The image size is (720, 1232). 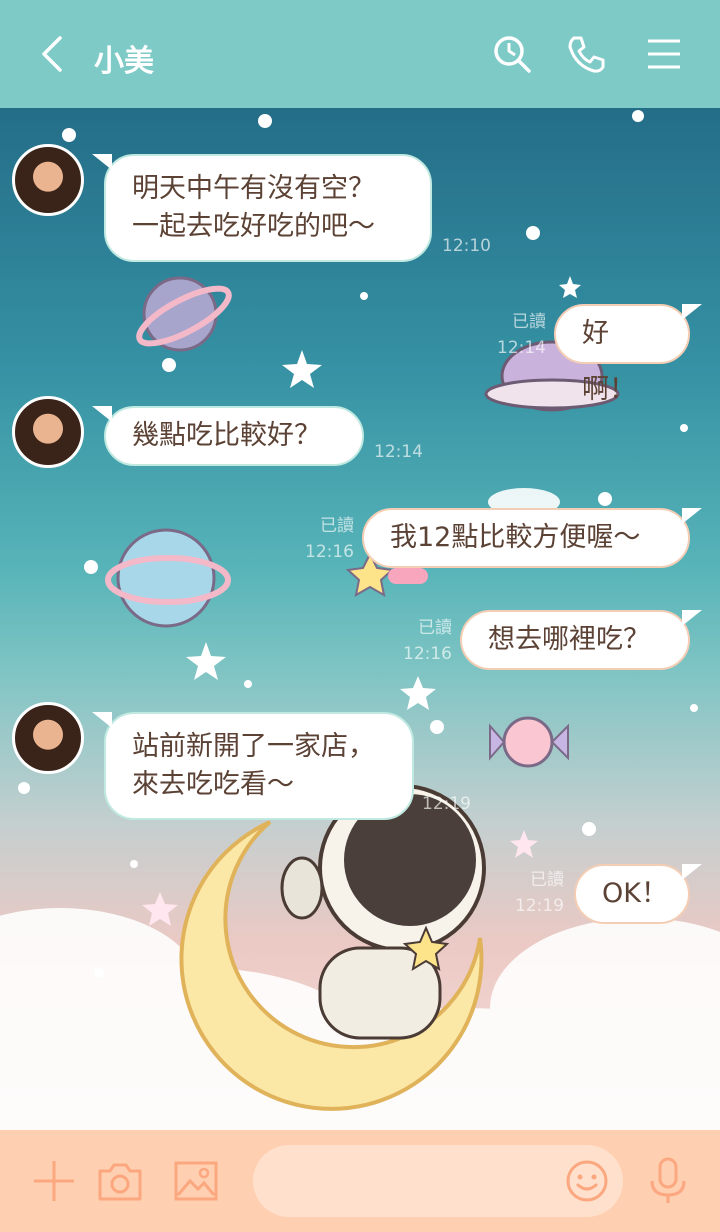 What do you see at coordinates (635, 893) in the screenshot?
I see `message-text: OK！` at bounding box center [635, 893].